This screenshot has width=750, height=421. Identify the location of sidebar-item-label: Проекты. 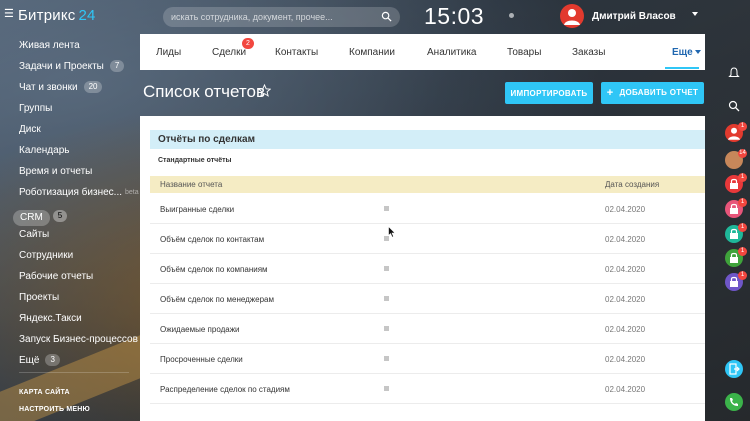
(39, 297).